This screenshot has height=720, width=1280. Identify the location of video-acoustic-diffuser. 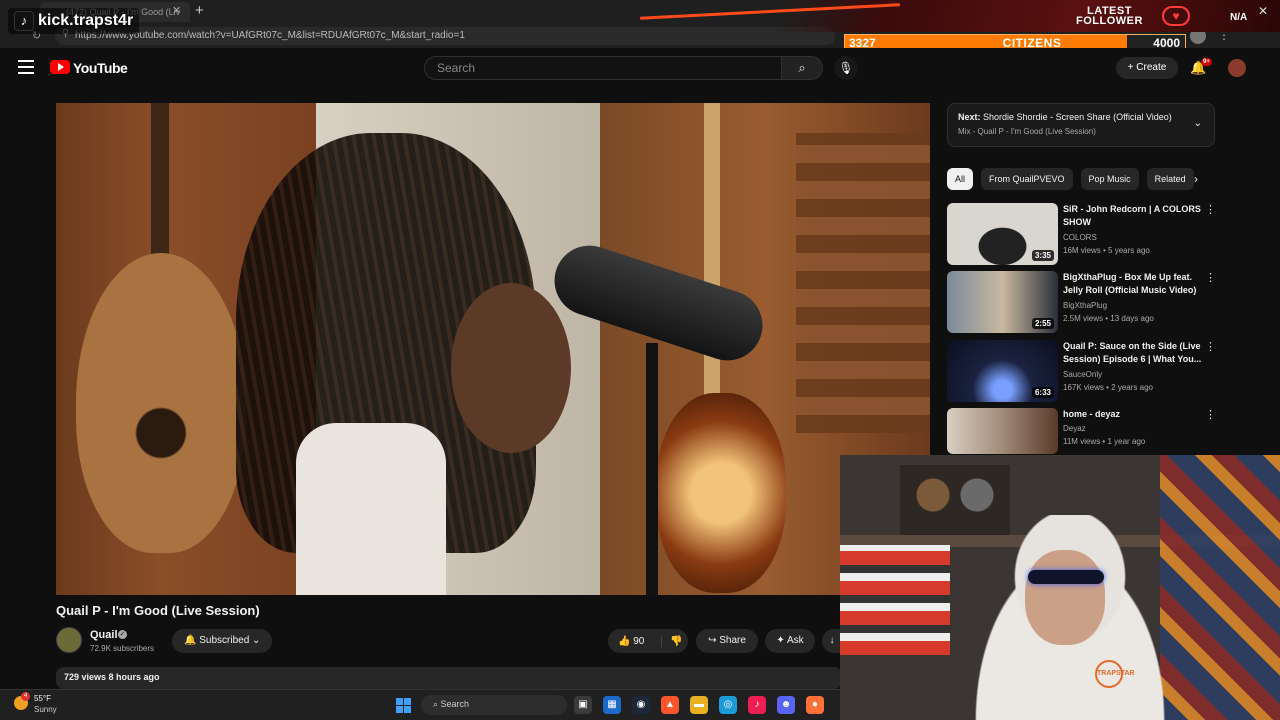
(863, 283).